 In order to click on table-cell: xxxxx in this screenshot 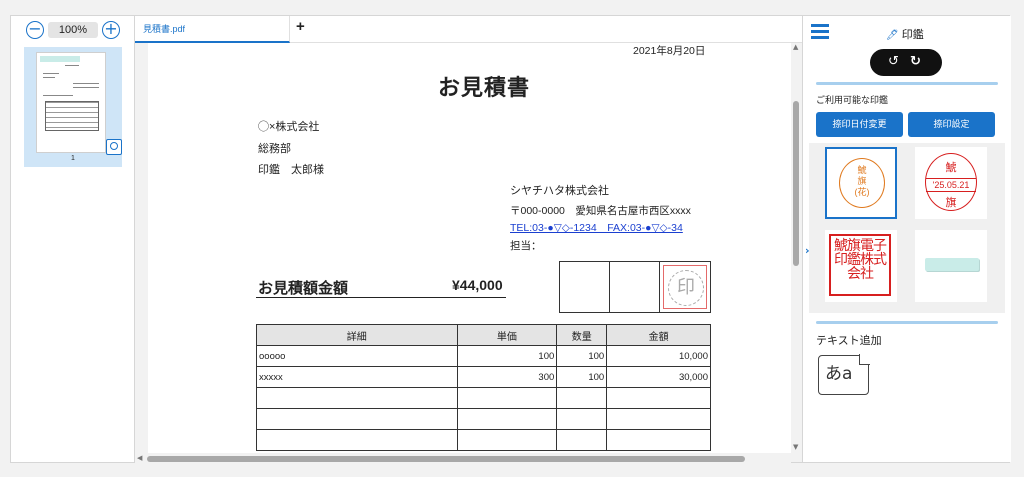, I will do `click(357, 377)`.